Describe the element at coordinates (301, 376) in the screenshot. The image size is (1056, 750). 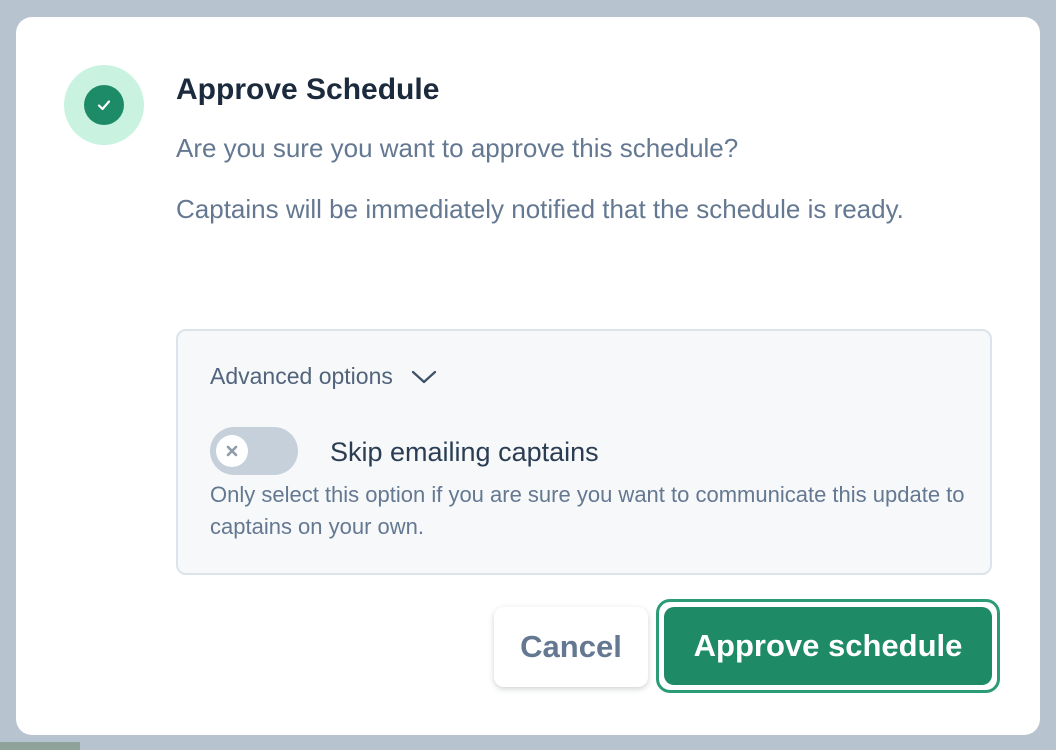
I see `advanced-options-label: Advanced options` at that location.